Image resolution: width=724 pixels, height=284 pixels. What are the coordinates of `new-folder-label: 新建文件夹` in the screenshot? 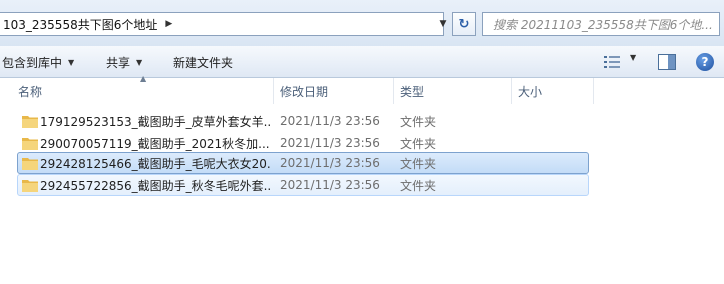 It's located at (203, 62).